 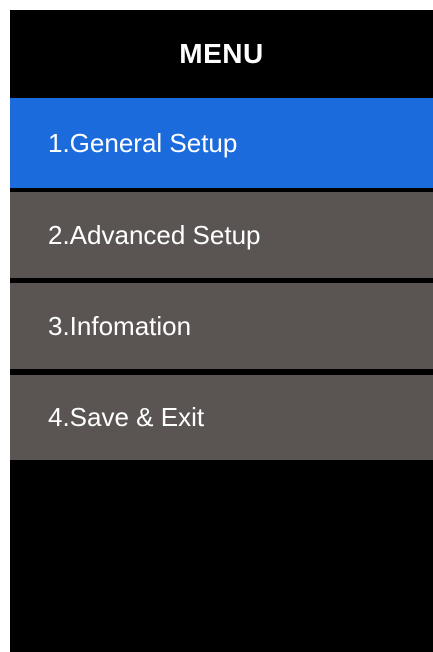 I want to click on menu-item-advanced-setup: 2.Advanced Setup, so click(x=221, y=235).